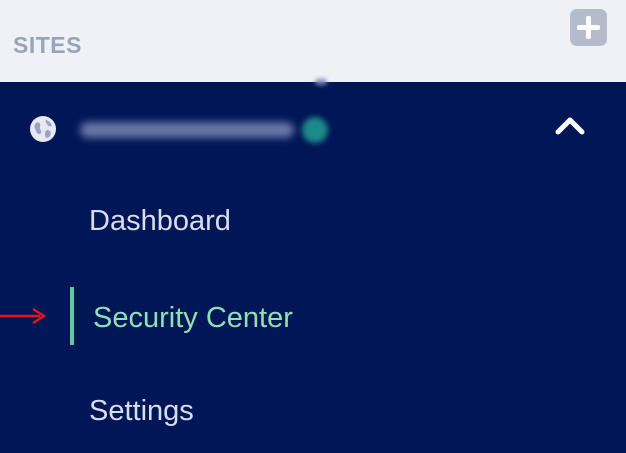  I want to click on red-arrow-annotation, so click(23, 316).